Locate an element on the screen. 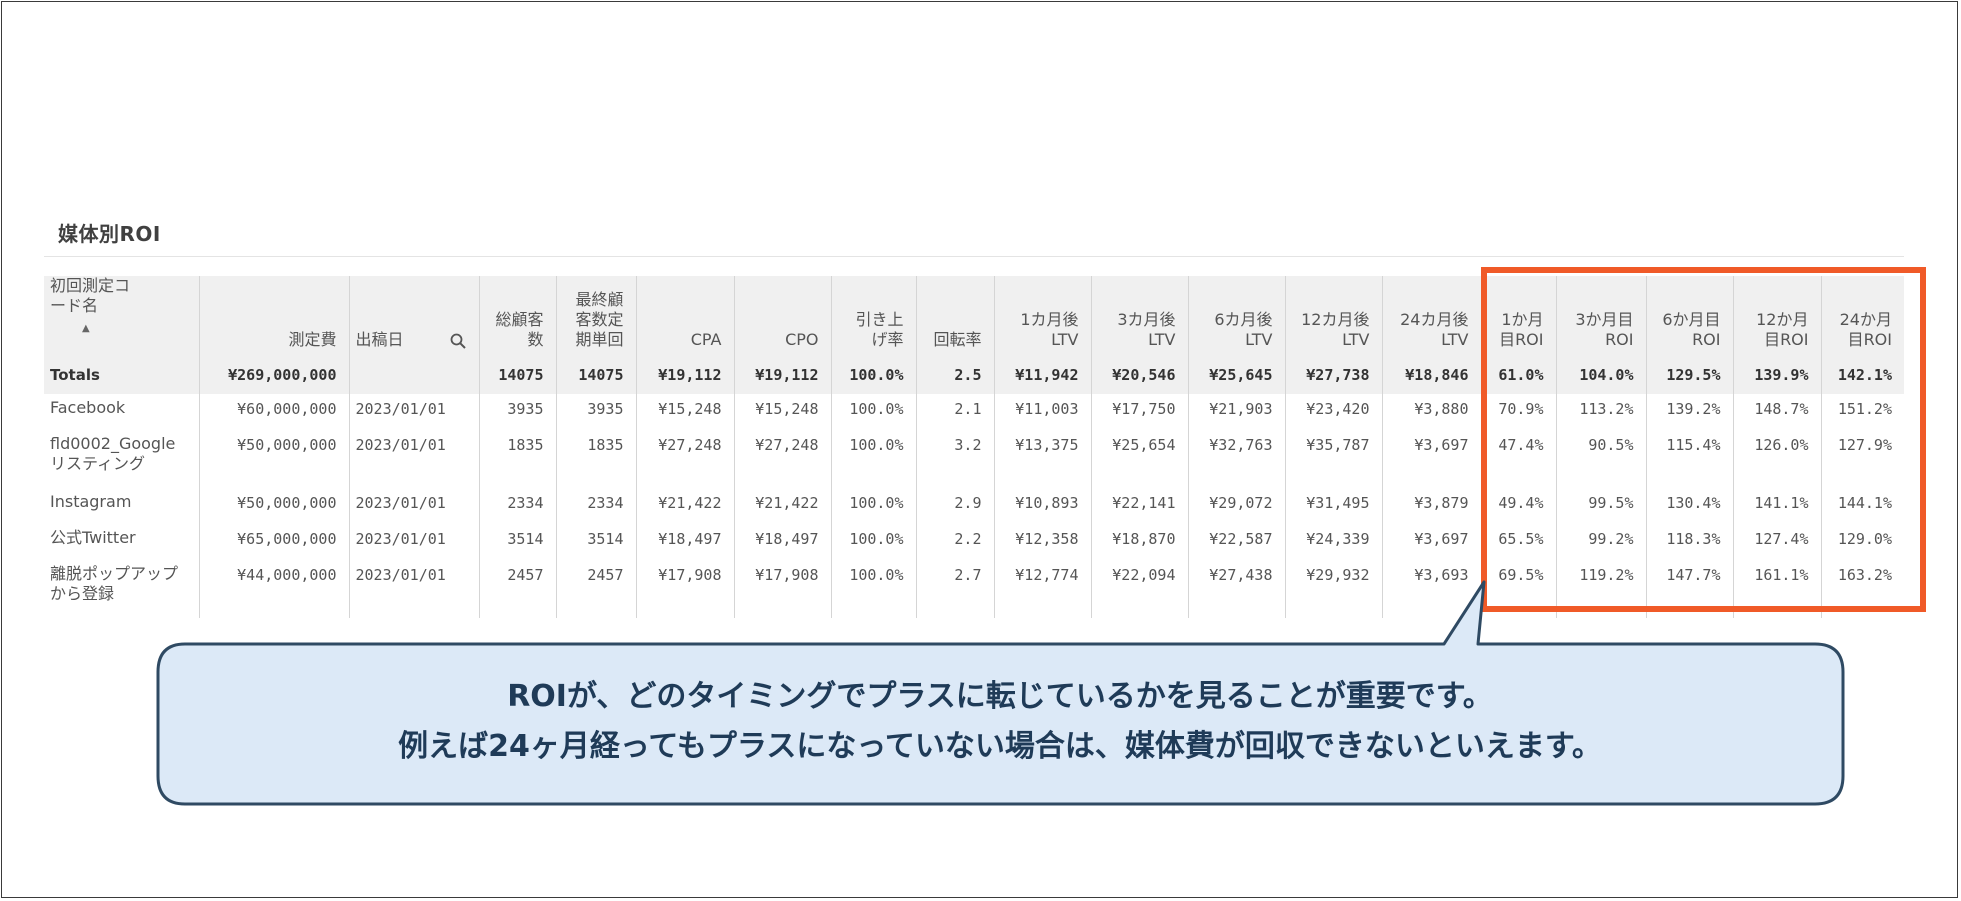 The image size is (1961, 901). table-cell: ¥27,438 is located at coordinates (1237, 589).